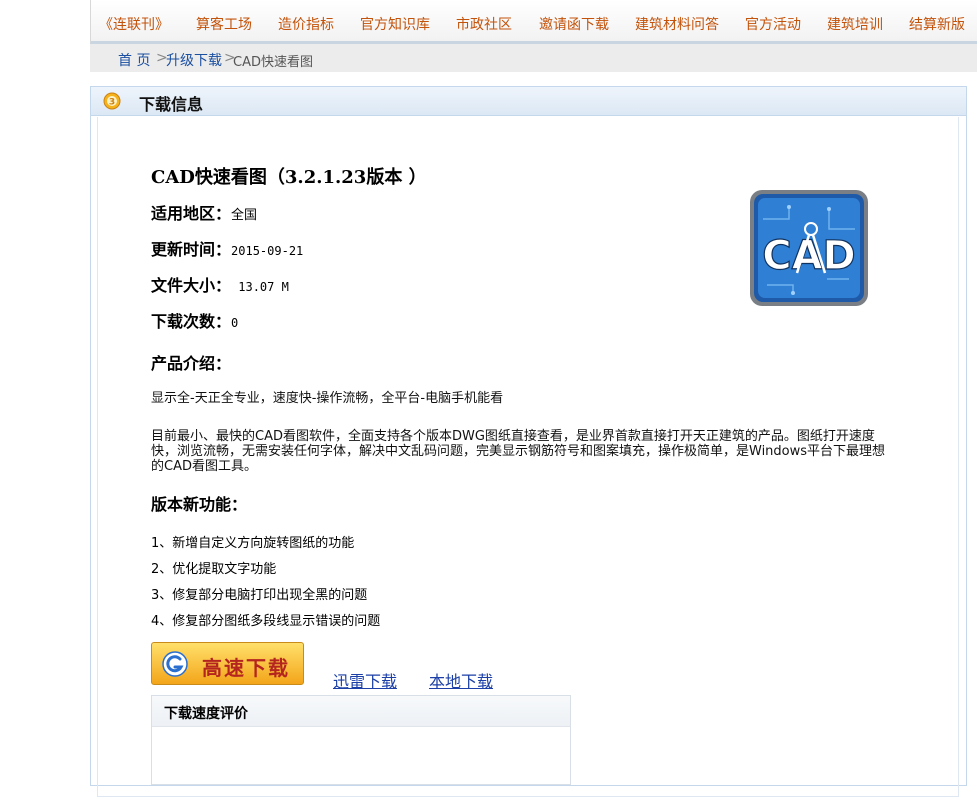 The height and width of the screenshot is (797, 977). Describe the element at coordinates (244, 215) in the screenshot. I see `region-value: 全国` at that location.